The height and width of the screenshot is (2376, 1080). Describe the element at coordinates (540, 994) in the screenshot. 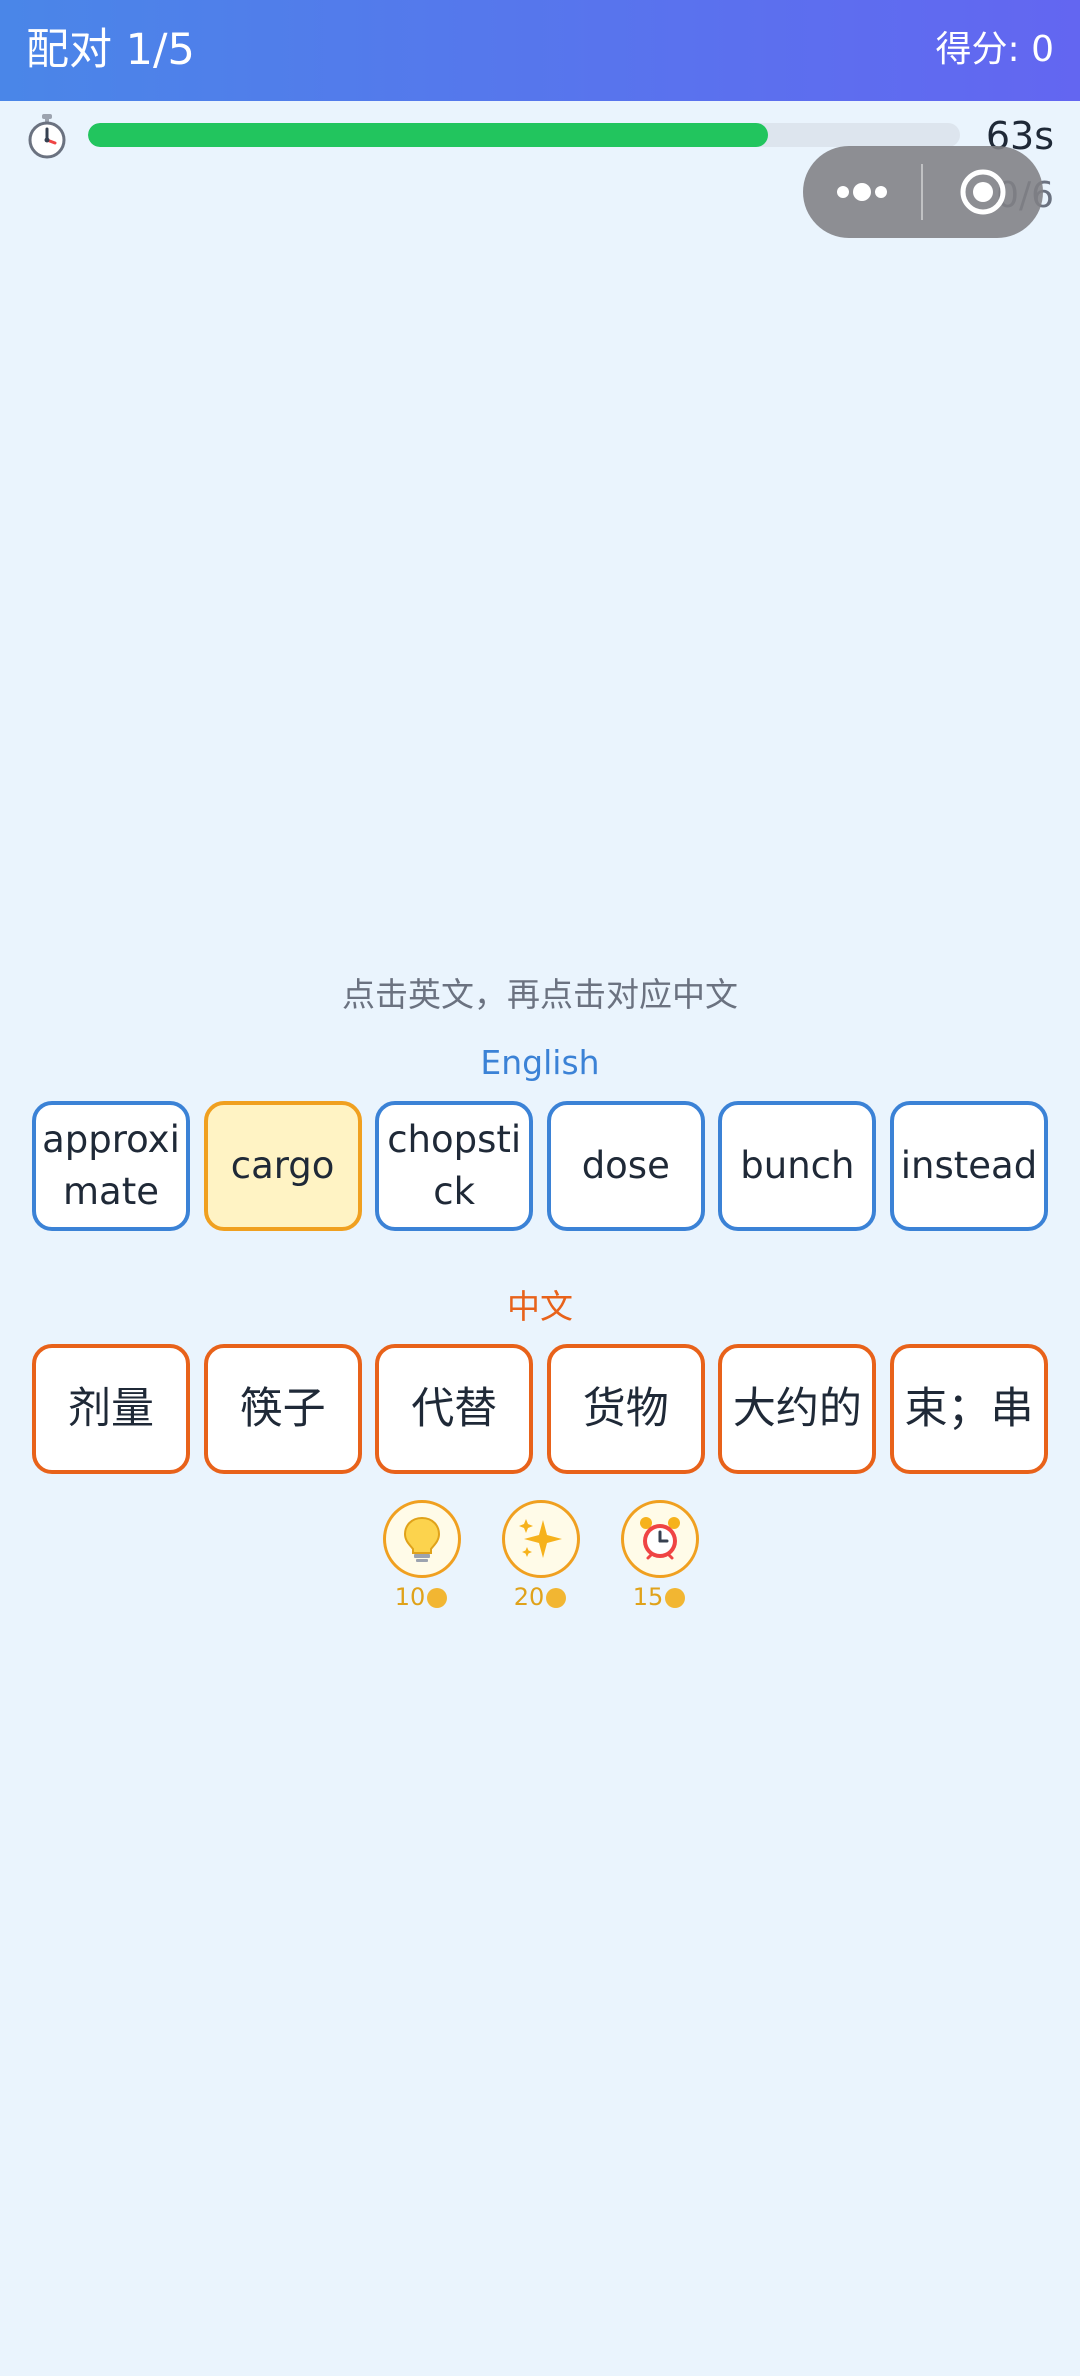

I see `instruction-text: 点击英文，再点击对应中文` at that location.